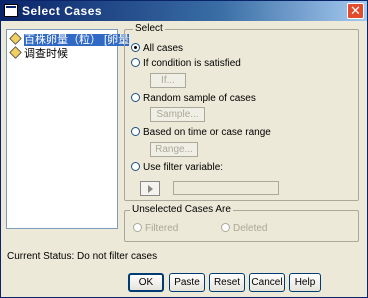 The width and height of the screenshot is (368, 298). Describe the element at coordinates (146, 282) in the screenshot. I see `ok-button: OK` at that location.